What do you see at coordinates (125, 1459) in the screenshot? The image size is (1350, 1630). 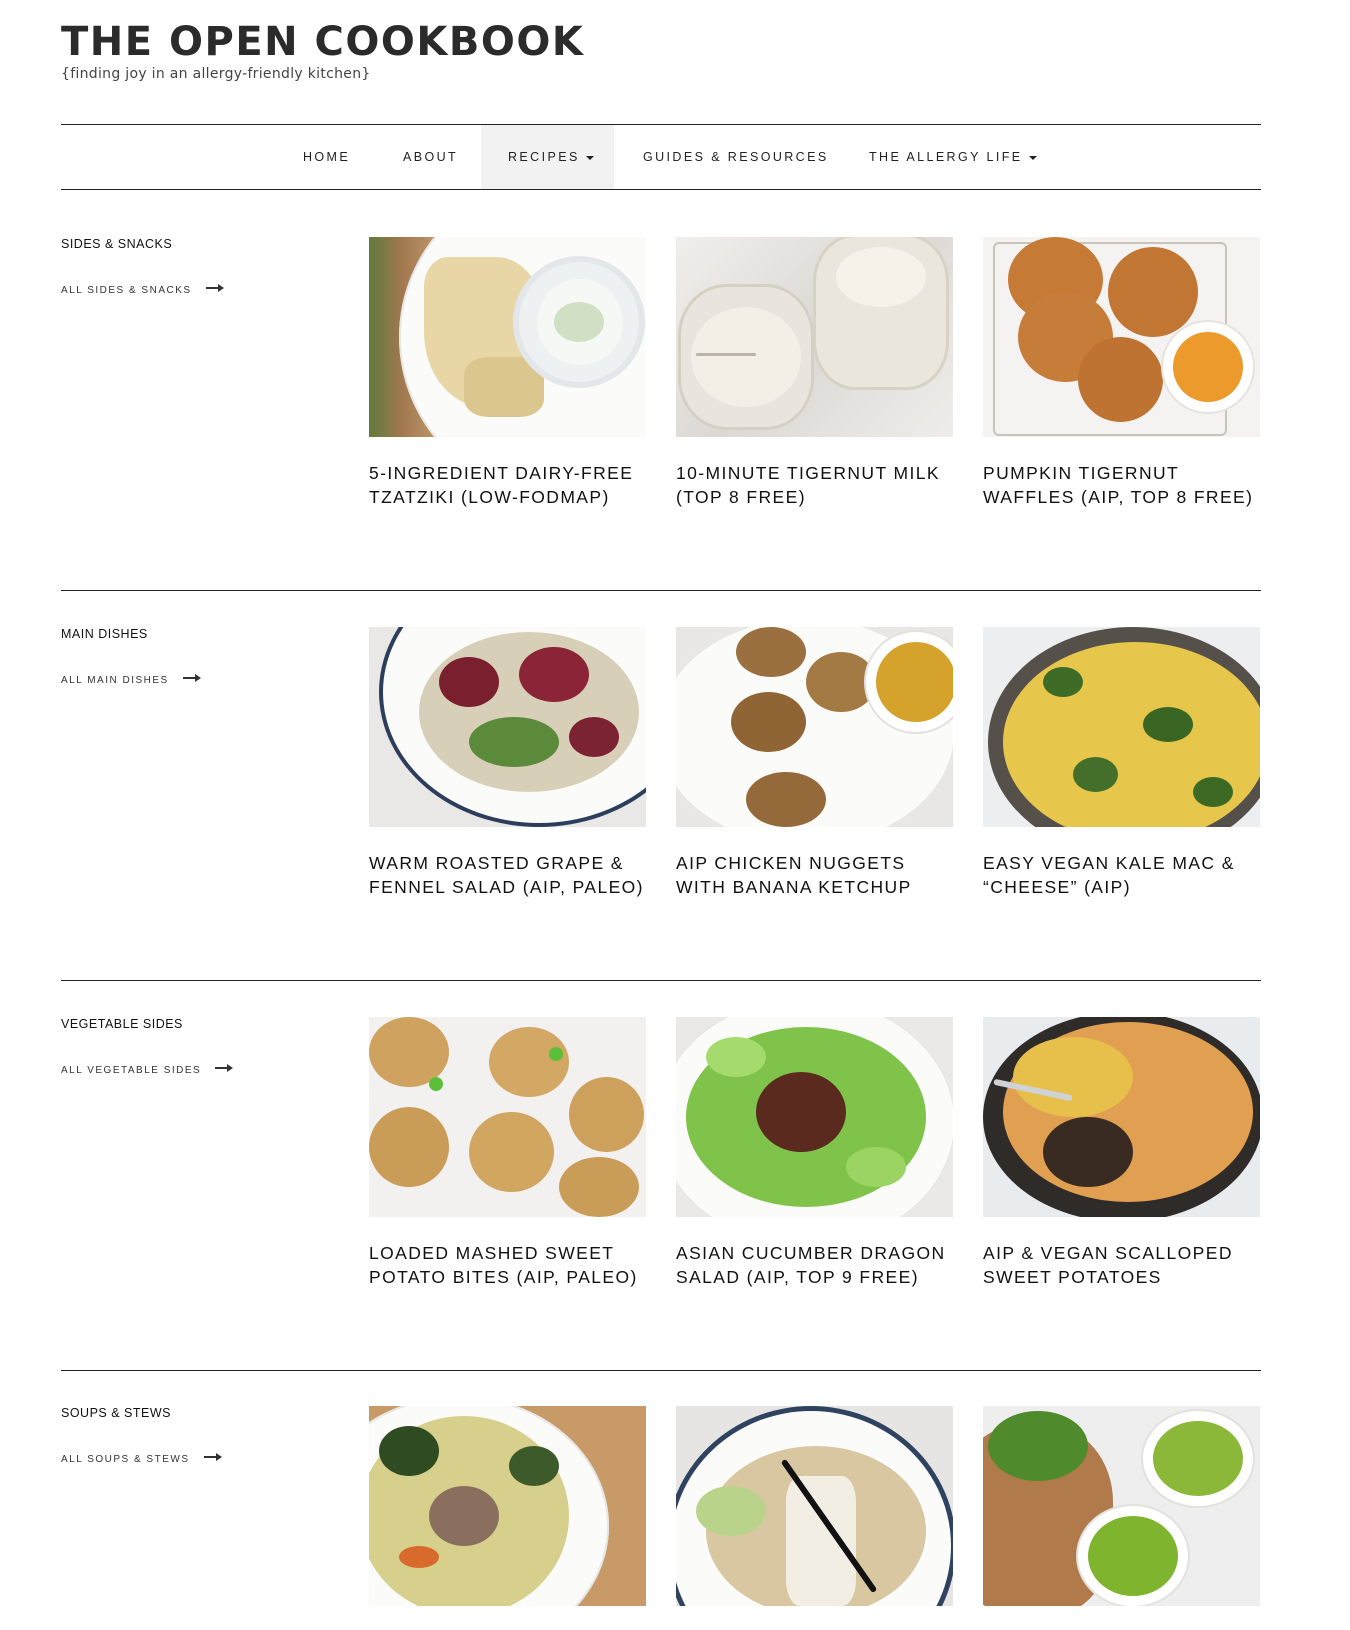 I see `category-link-label: ALL SOUPS & STEWS` at bounding box center [125, 1459].